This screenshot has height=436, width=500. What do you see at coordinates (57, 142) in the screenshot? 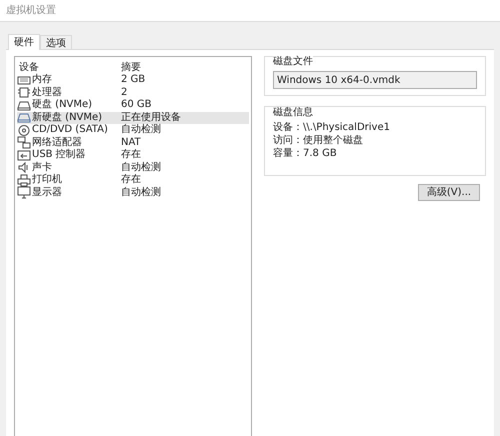
I see `table-cell-text: 网络适配器` at bounding box center [57, 142].